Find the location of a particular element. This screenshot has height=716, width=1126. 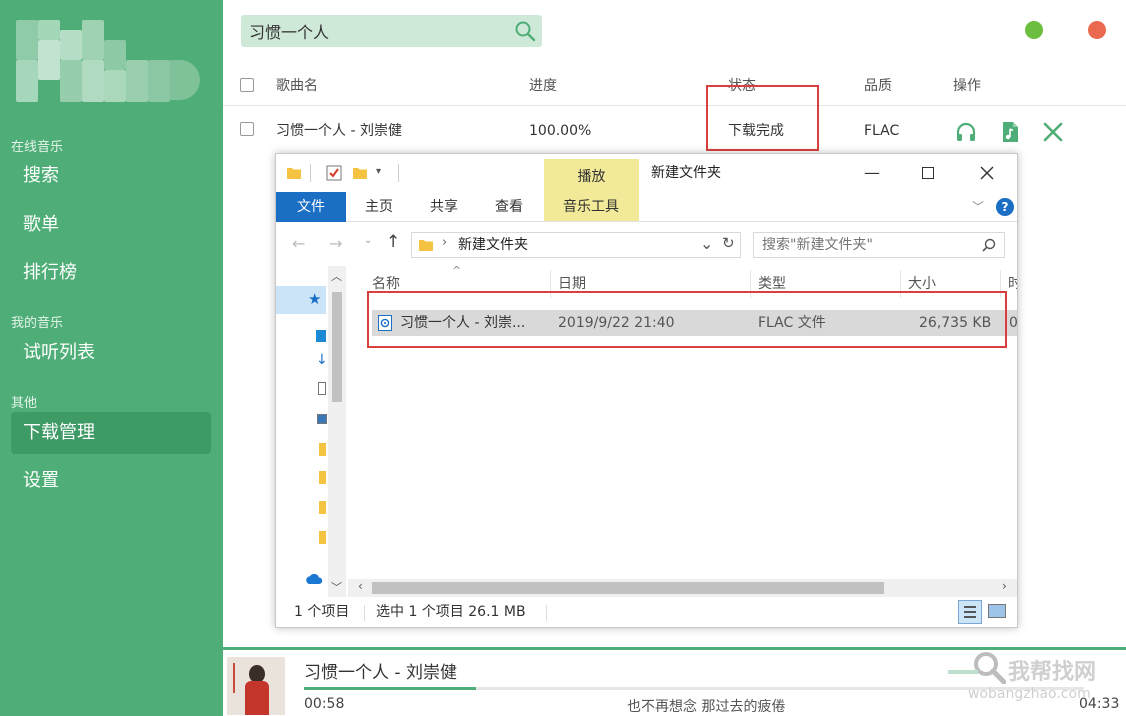

window-close-button is located at coordinates (987, 173).